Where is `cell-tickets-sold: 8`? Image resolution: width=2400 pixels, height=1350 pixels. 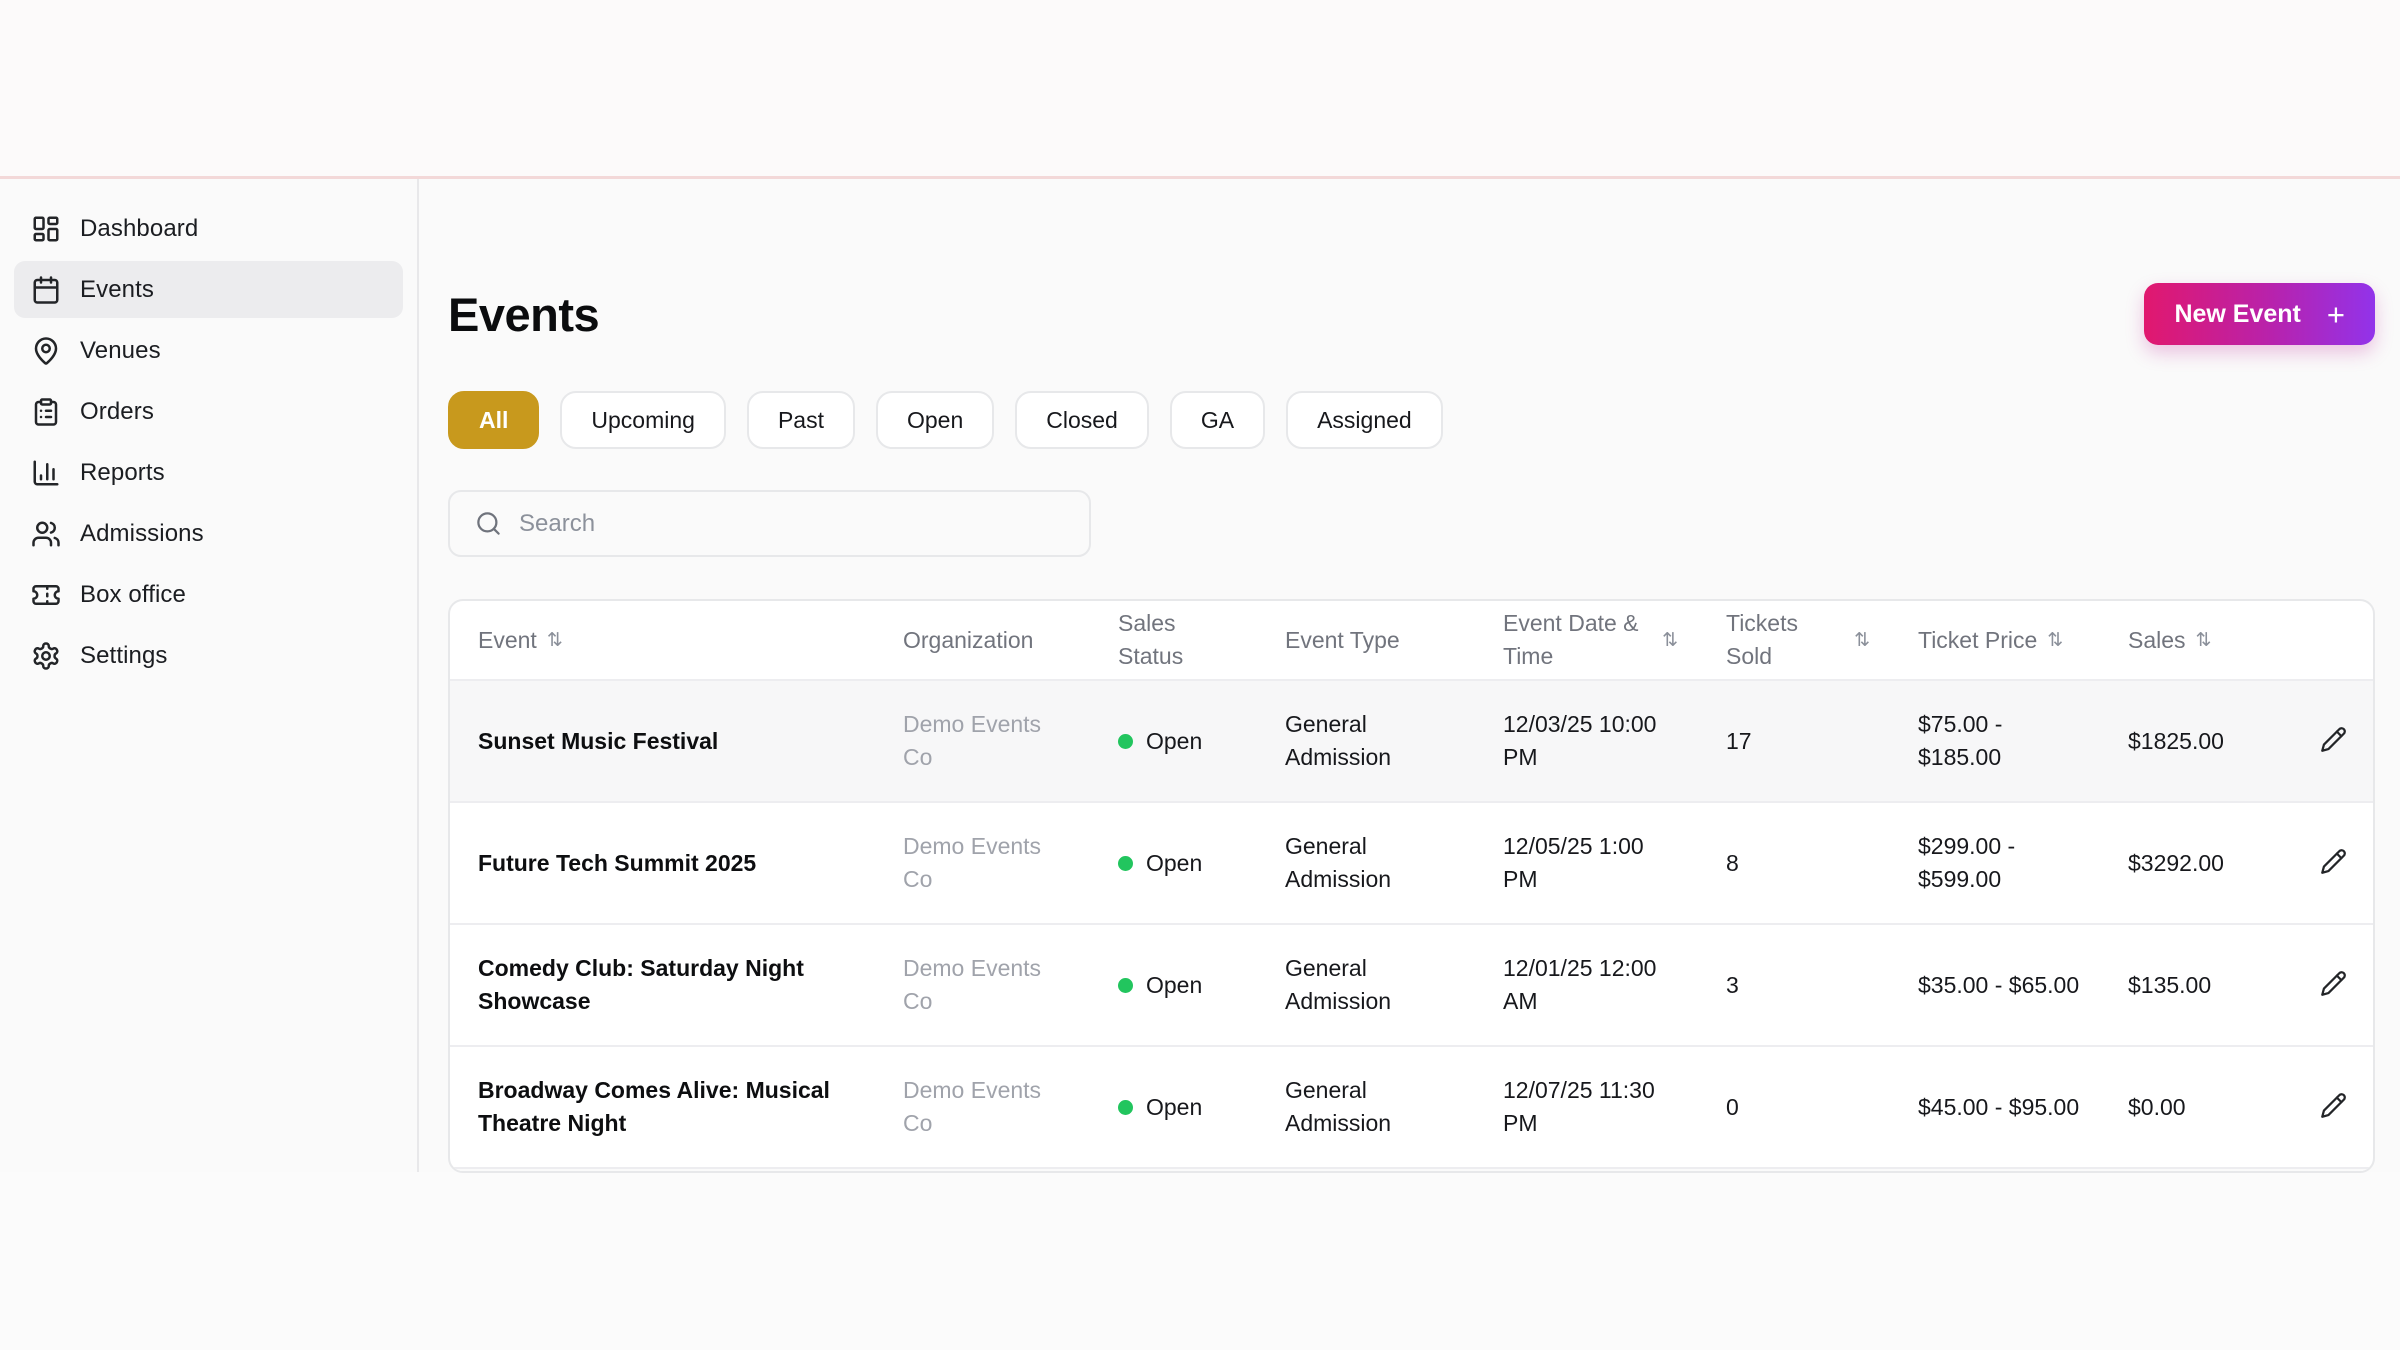
cell-tickets-sold: 8 is located at coordinates (1732, 862).